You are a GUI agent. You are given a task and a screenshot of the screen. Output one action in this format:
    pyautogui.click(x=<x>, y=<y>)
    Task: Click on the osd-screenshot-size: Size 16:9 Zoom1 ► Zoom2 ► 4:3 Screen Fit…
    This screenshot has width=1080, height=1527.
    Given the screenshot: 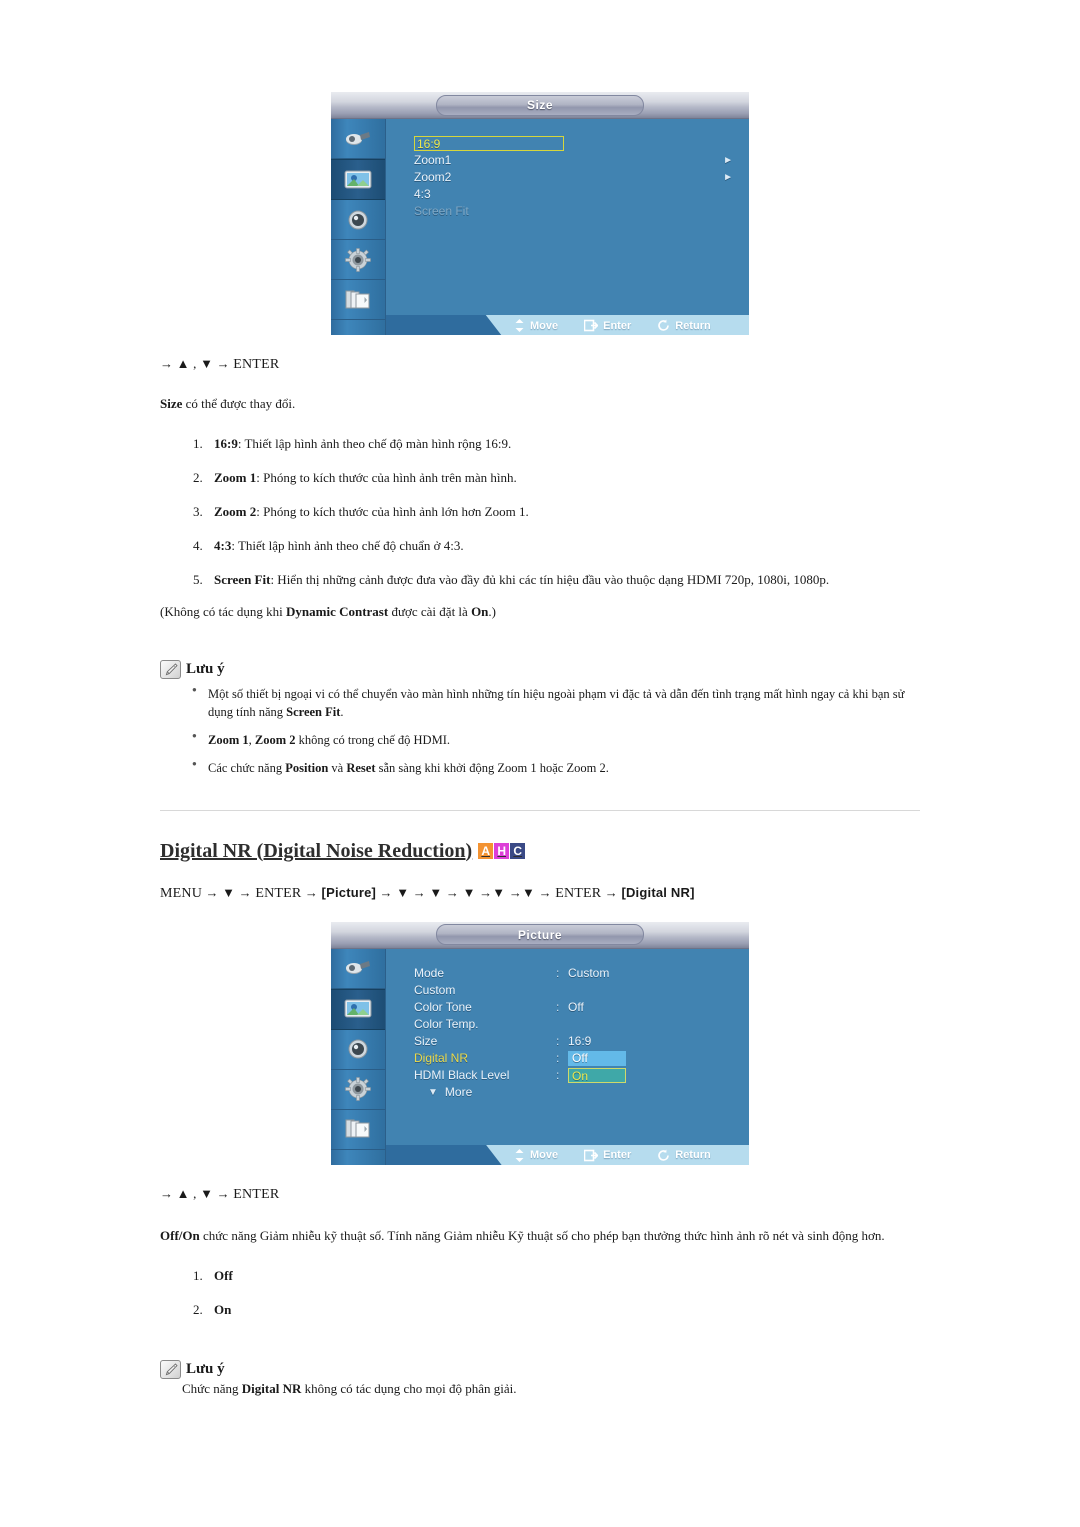 What is the action you would take?
    pyautogui.click(x=540, y=167)
    